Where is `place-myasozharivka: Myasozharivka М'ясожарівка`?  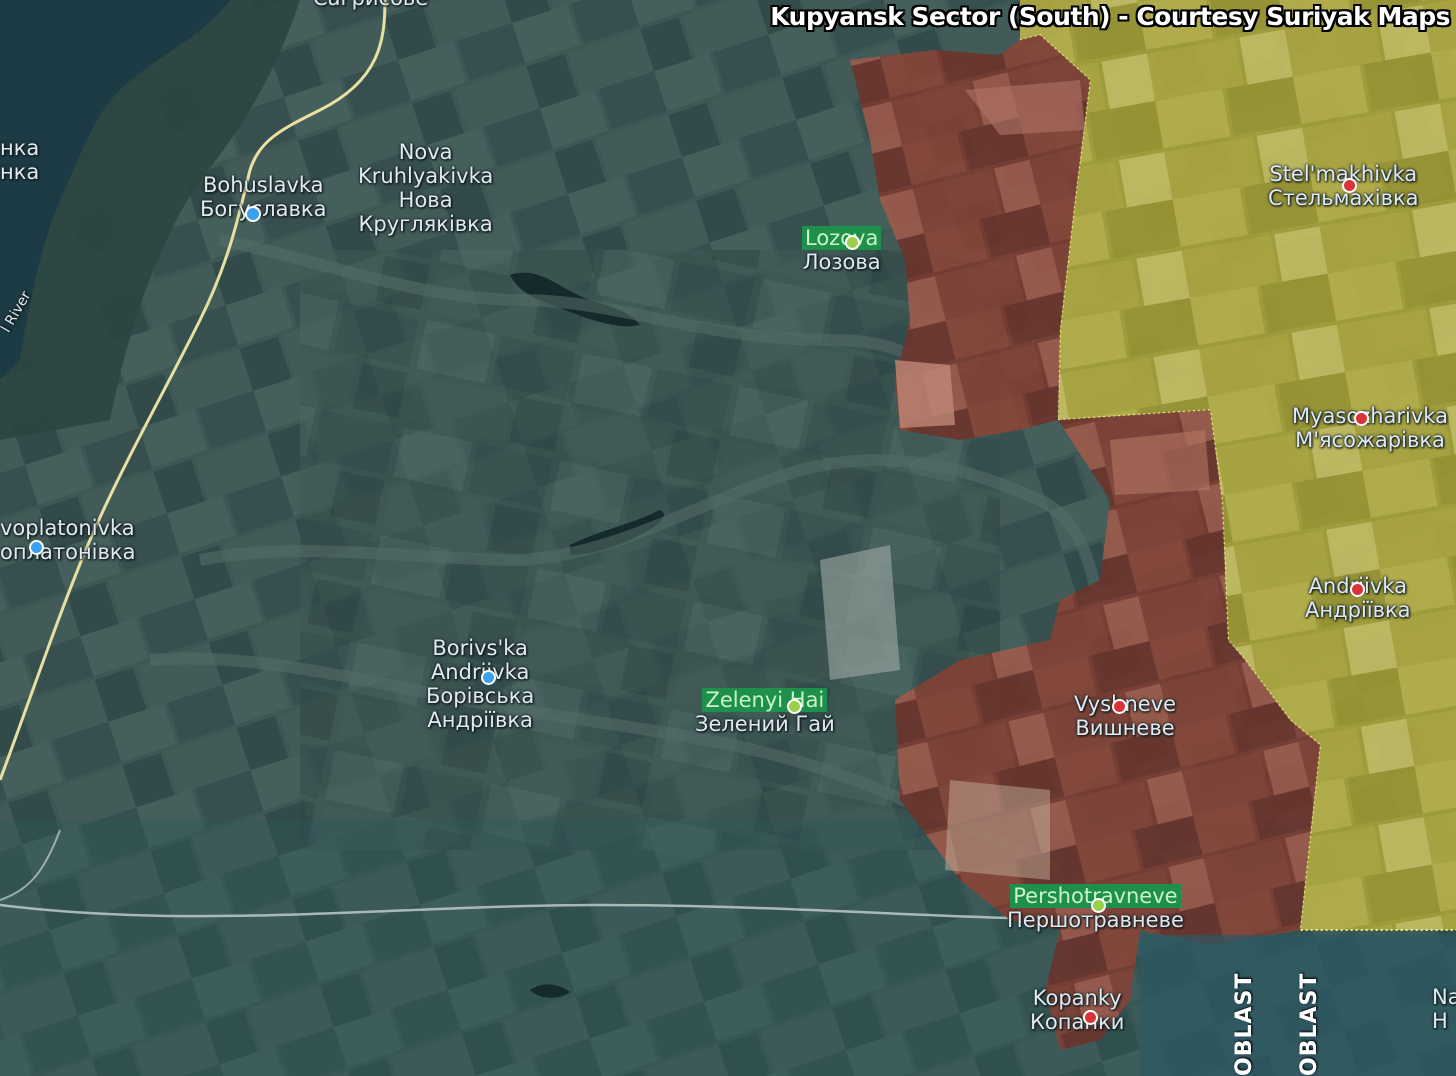
place-myasozharivka: Myasozharivka М'ясожарівка is located at coordinates (1370, 428).